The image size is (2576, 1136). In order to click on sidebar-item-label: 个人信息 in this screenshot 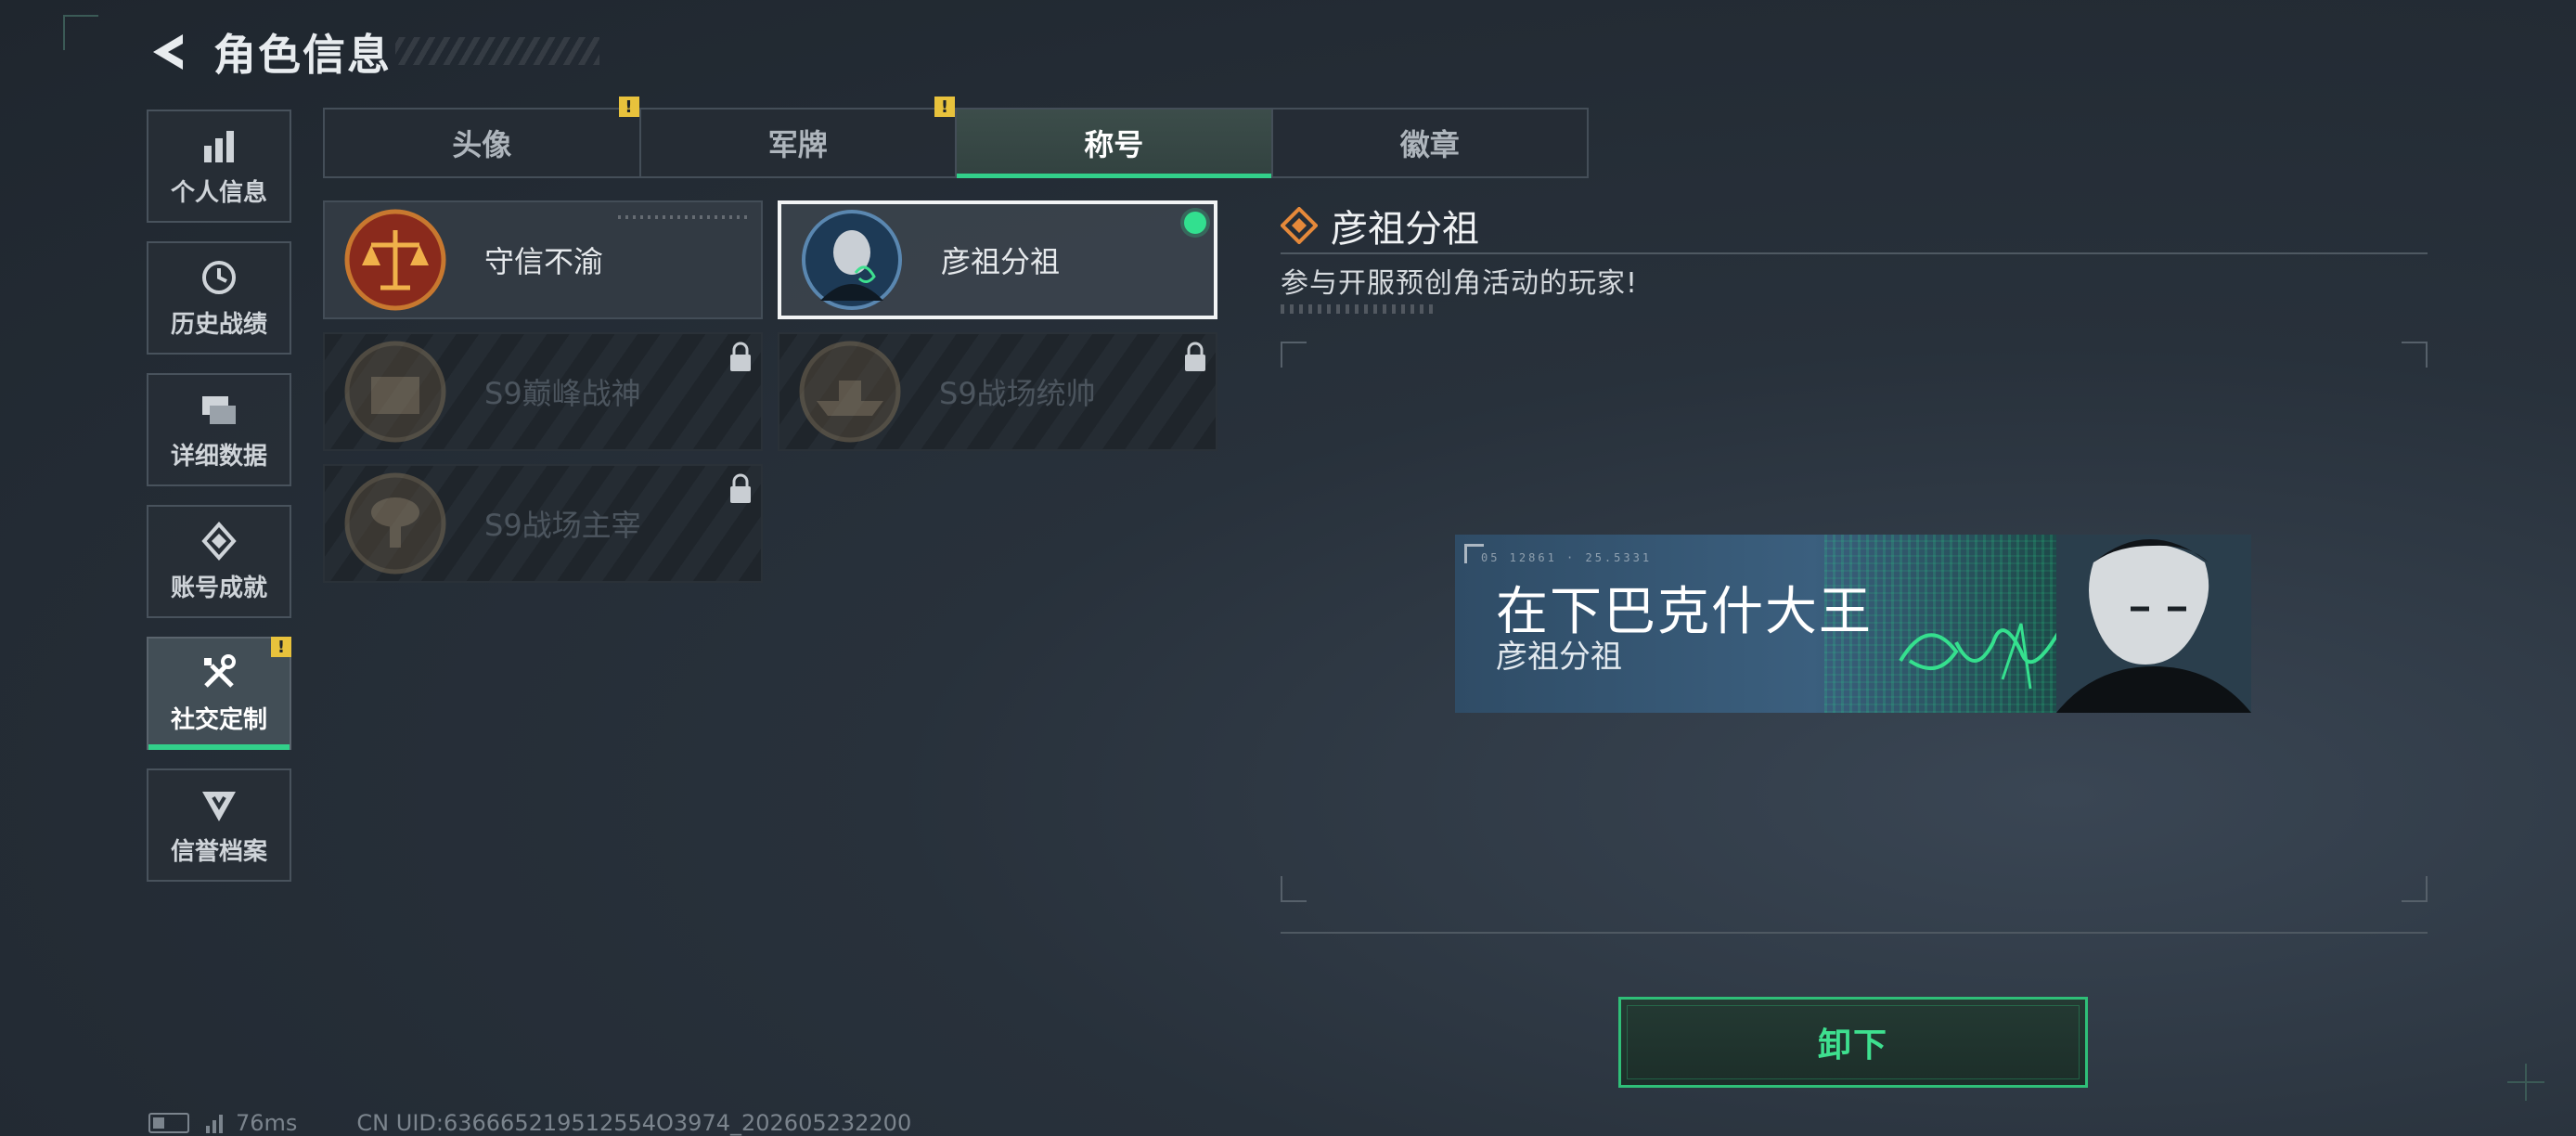, I will do `click(218, 192)`.